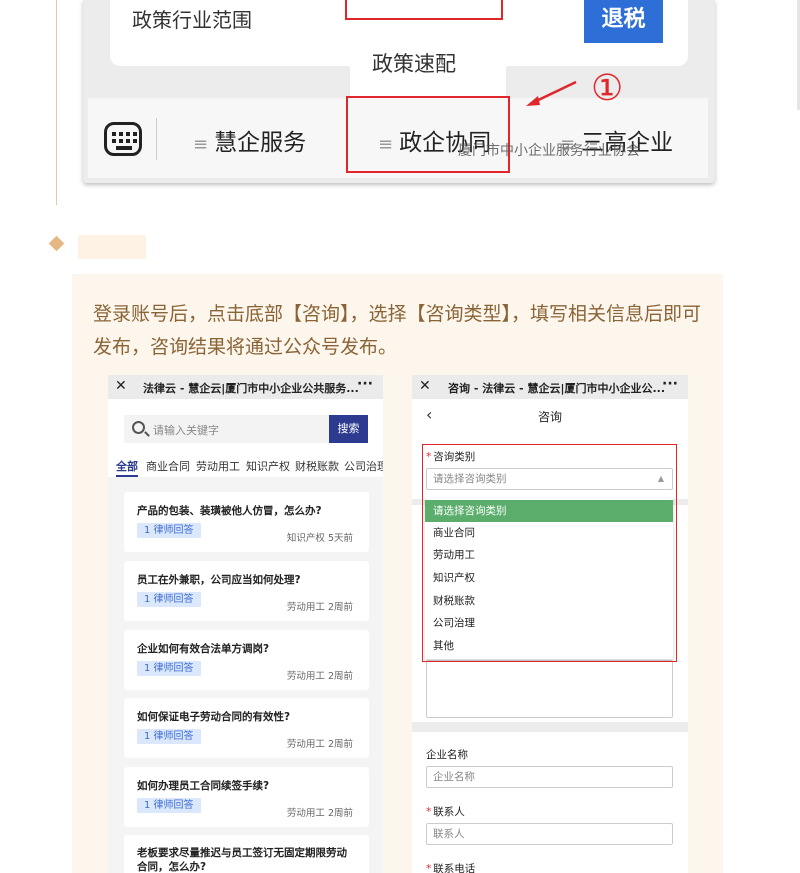 This screenshot has height=873, width=800. I want to click on question-meta: 知识产权 5天前, so click(319, 538).